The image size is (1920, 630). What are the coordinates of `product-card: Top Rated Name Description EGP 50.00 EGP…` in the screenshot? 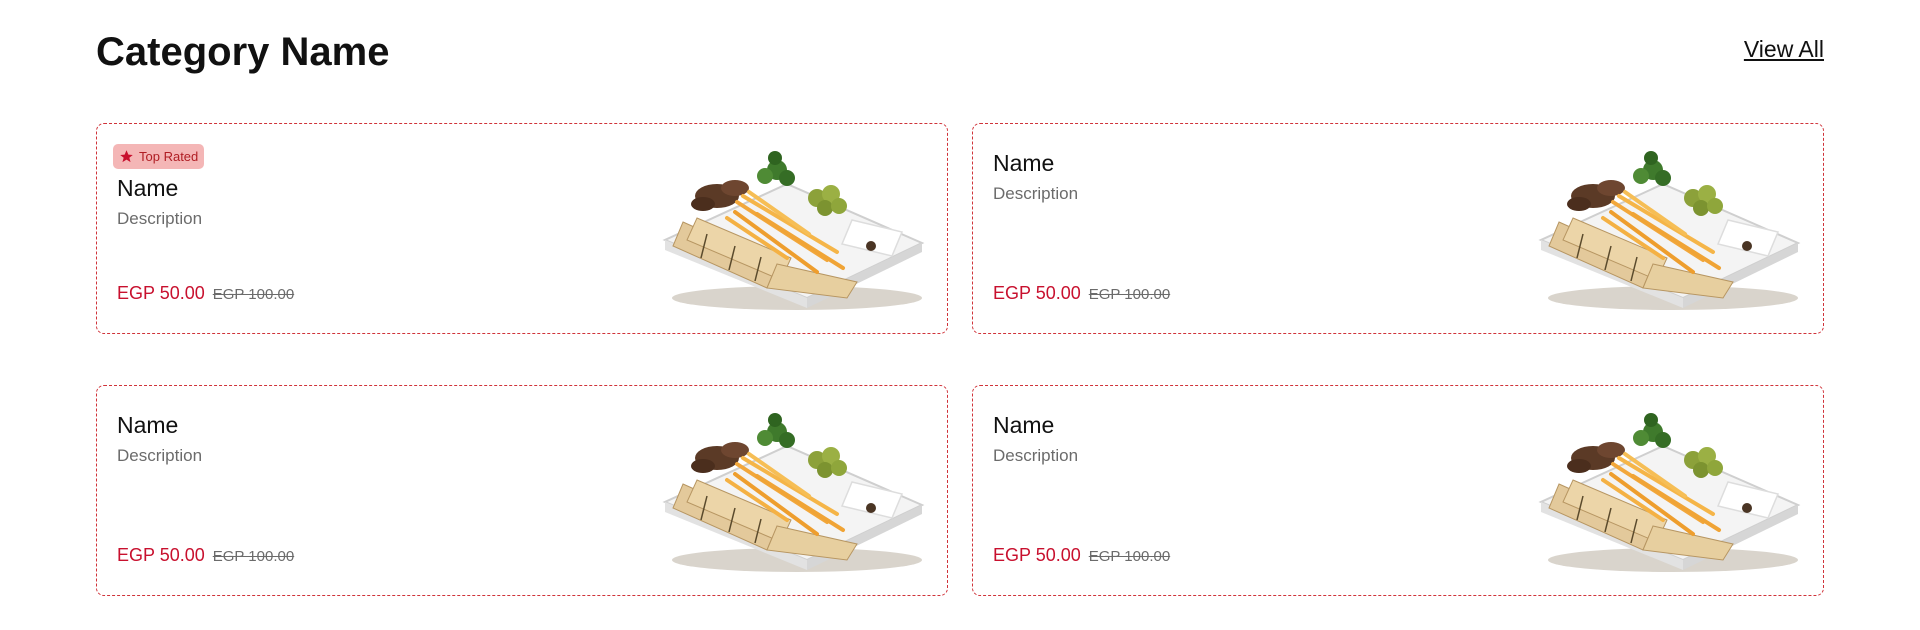 It's located at (522, 228).